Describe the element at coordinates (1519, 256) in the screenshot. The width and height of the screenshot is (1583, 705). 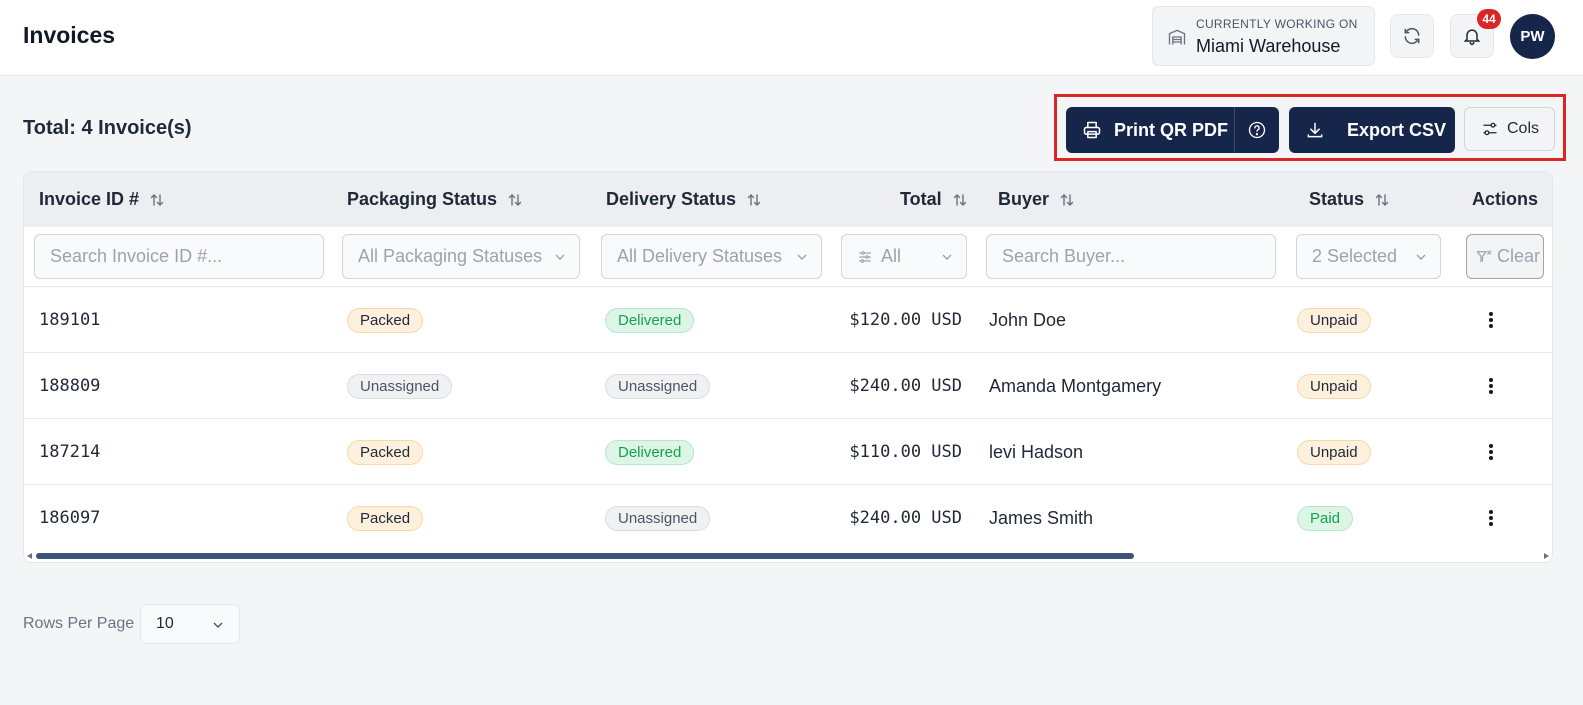
I see `clear-filters-label: Clear` at that location.